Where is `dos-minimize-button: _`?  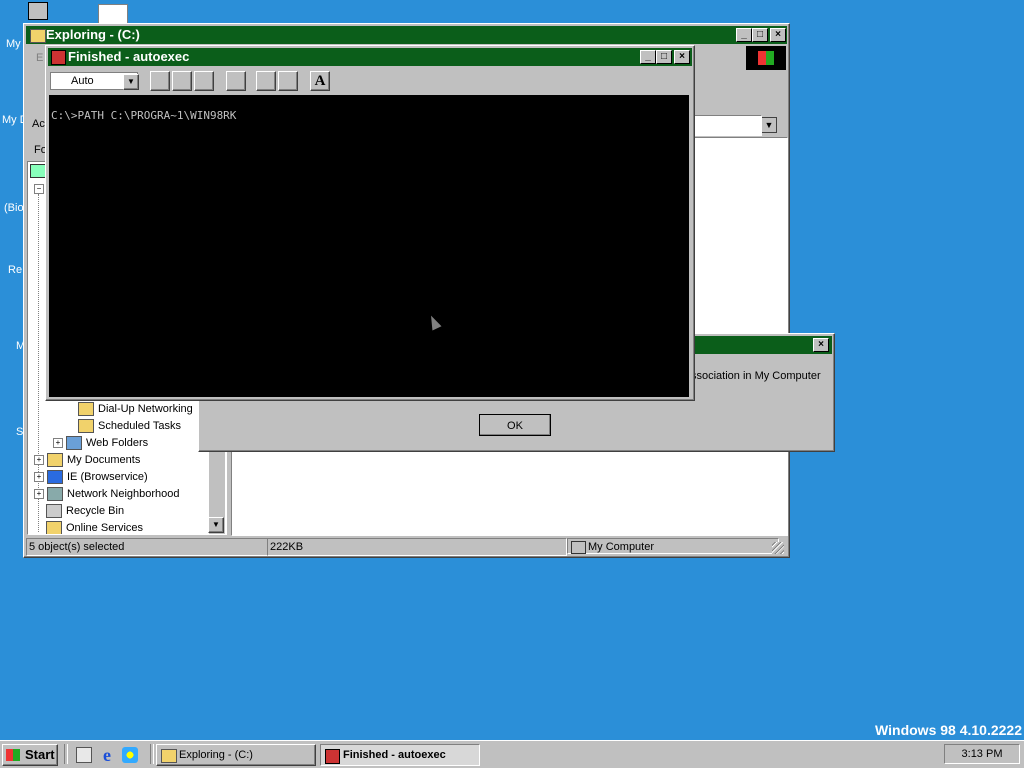
dos-minimize-button: _ is located at coordinates (648, 57).